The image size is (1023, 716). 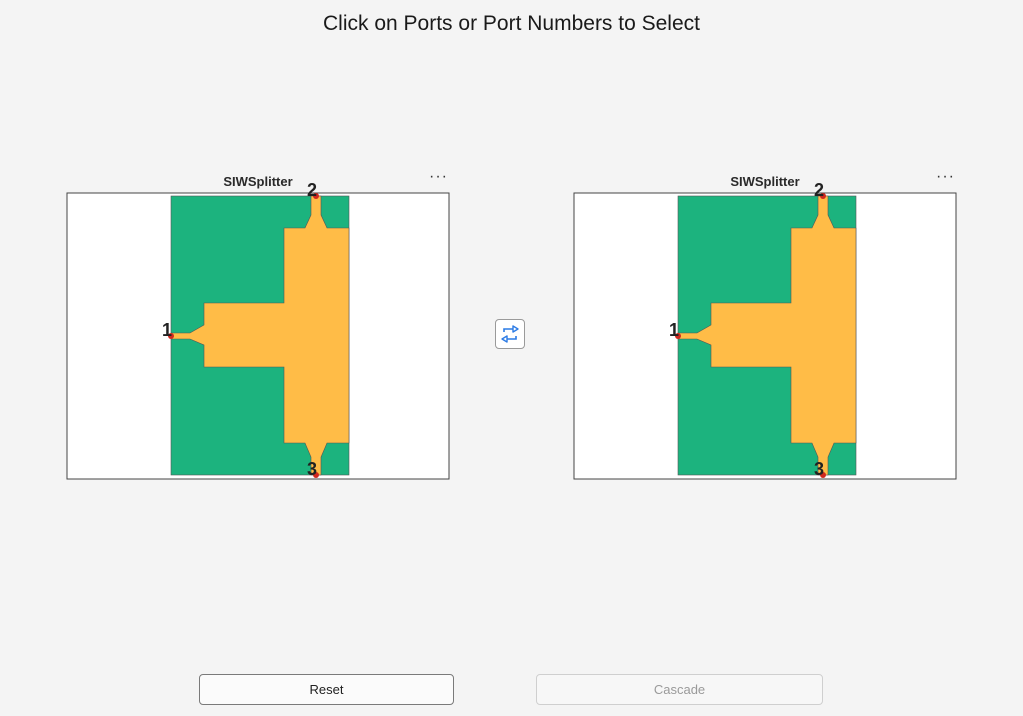 What do you see at coordinates (511, 23) in the screenshot?
I see `instruction-title: Click on Ports or Port Numbers to Select` at bounding box center [511, 23].